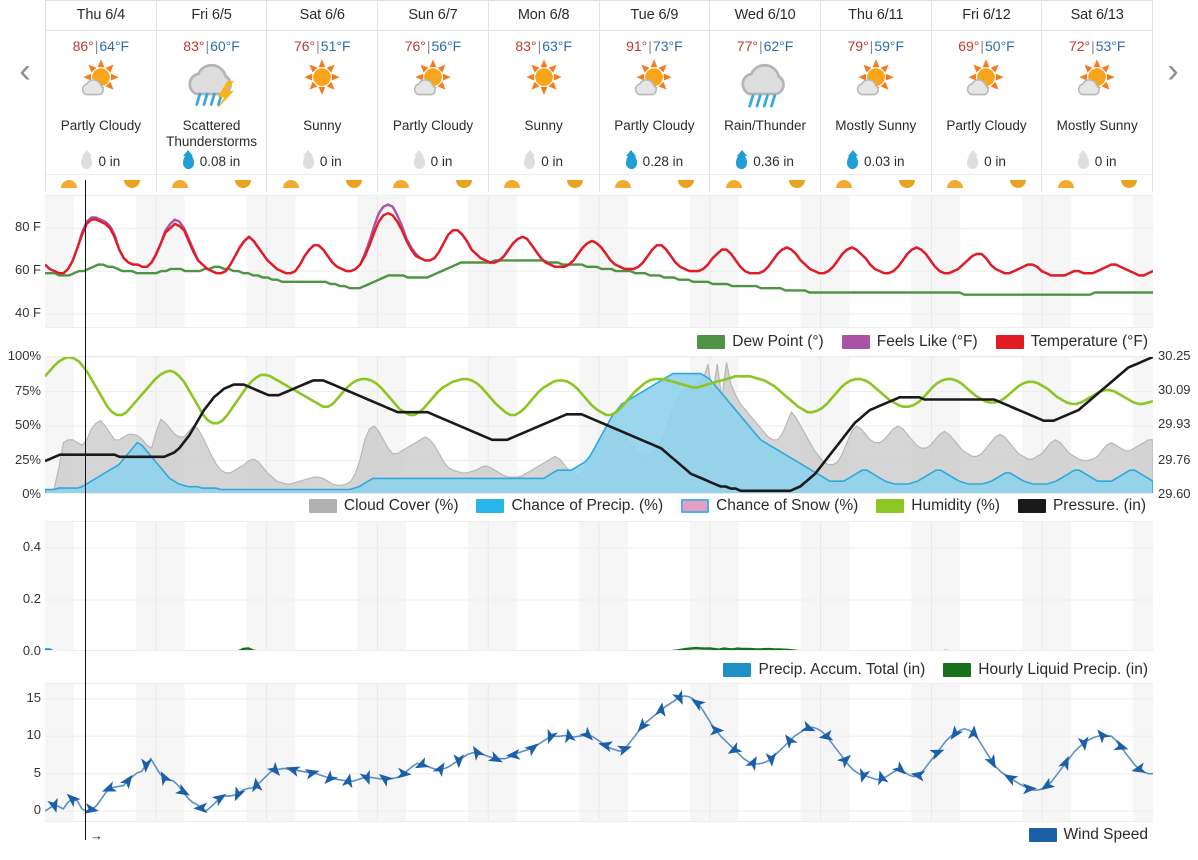 Image resolution: width=1198 pixels, height=860 pixels. Describe the element at coordinates (1174, 460) in the screenshot. I see `axis-tick-label: 29.76` at that location.